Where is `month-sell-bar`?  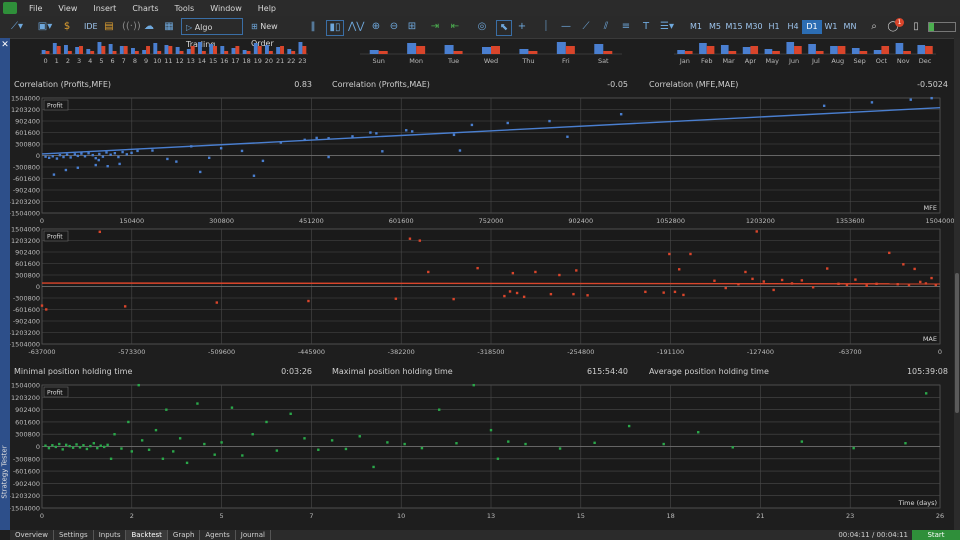 month-sell-bar is located at coordinates (688, 52).